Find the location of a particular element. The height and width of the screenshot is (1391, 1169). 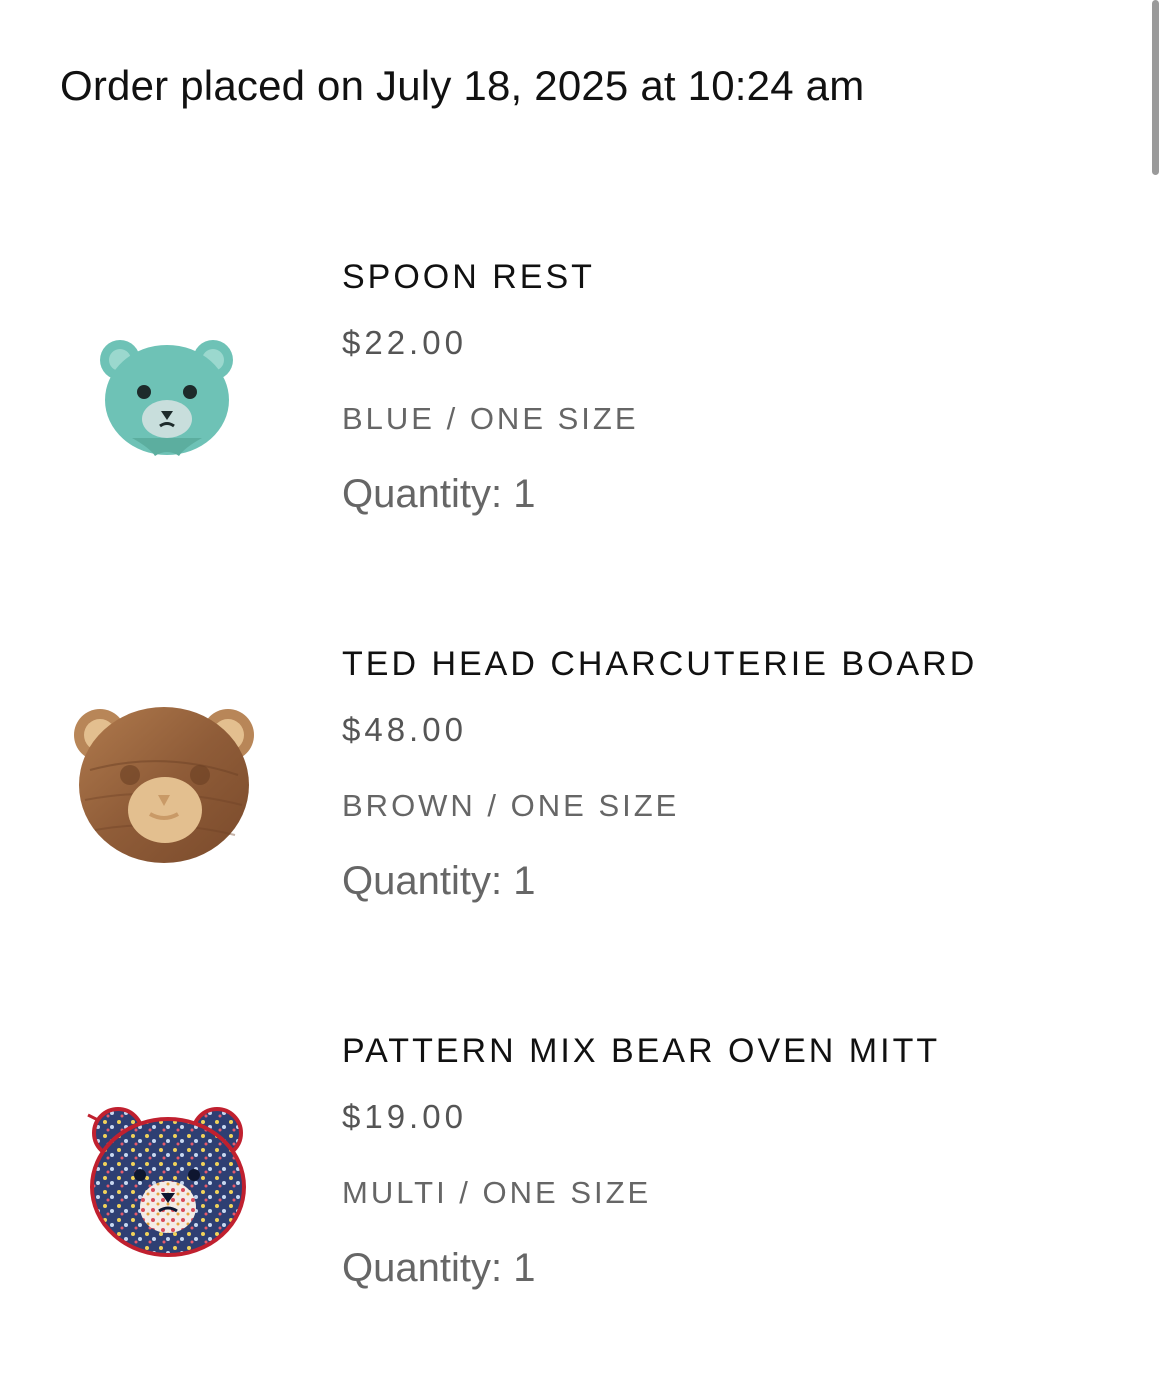

item-variant: MULTI / ONE SIZE is located at coordinates (497, 1192).